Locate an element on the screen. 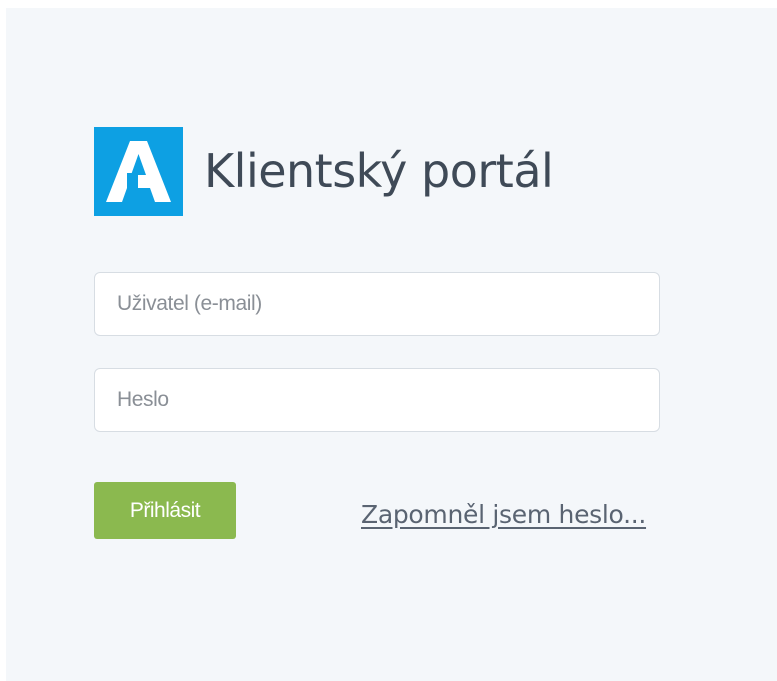  email-field is located at coordinates (377, 304).